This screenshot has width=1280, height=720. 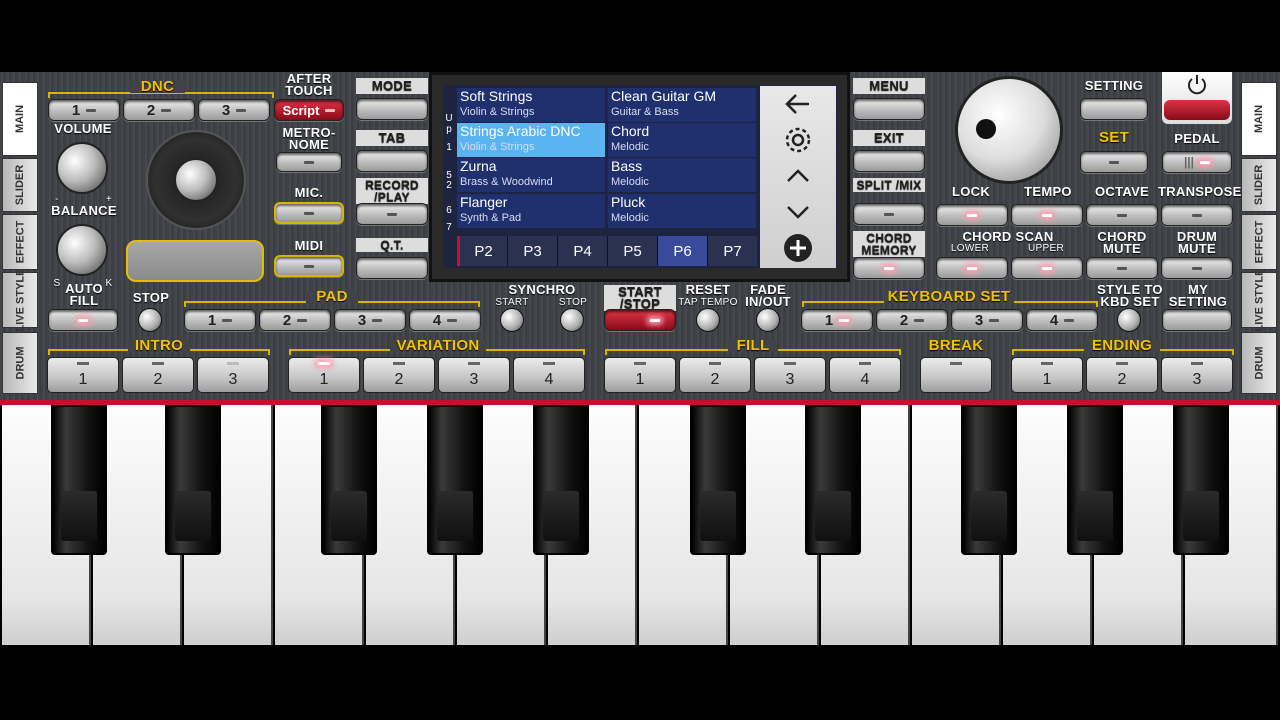 What do you see at coordinates (1114, 109) in the screenshot?
I see `setting-button` at bounding box center [1114, 109].